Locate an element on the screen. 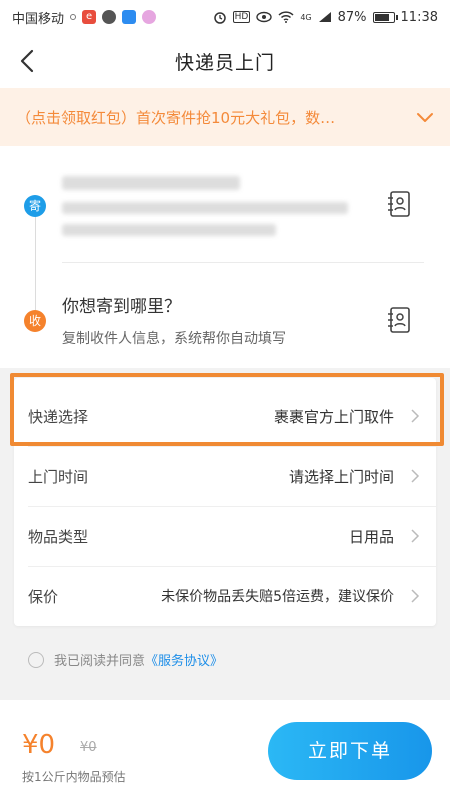 The width and height of the screenshot is (450, 800). back-arrow-icon is located at coordinates (29, 61).